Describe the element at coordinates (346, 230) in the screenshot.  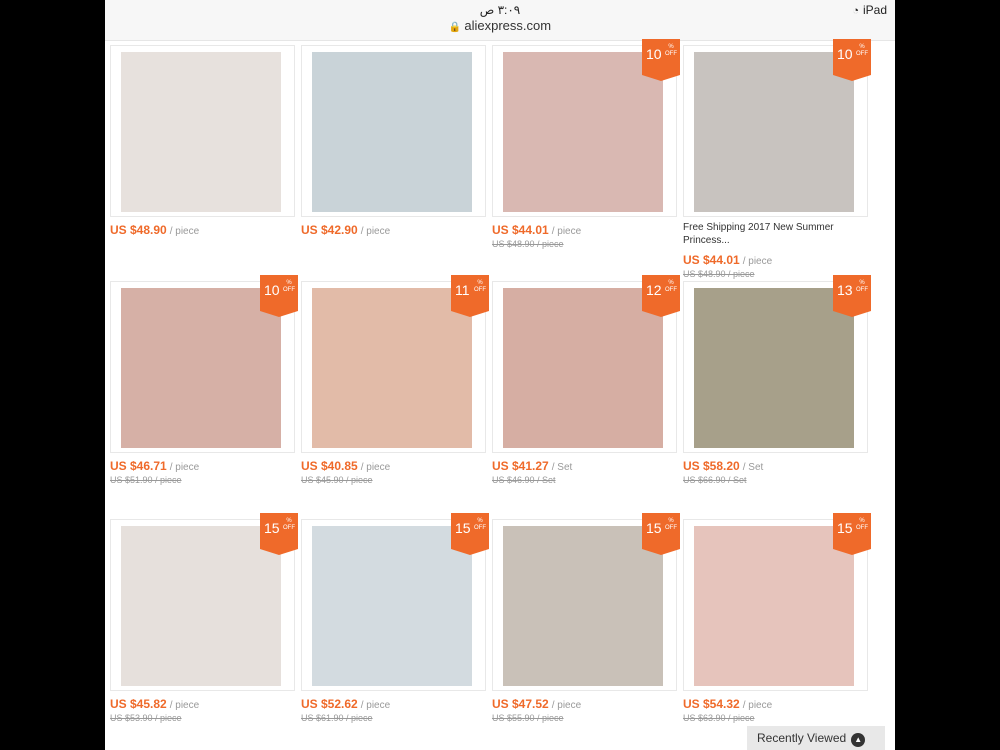
I see `product-price: US $42.90/ piece` at that location.